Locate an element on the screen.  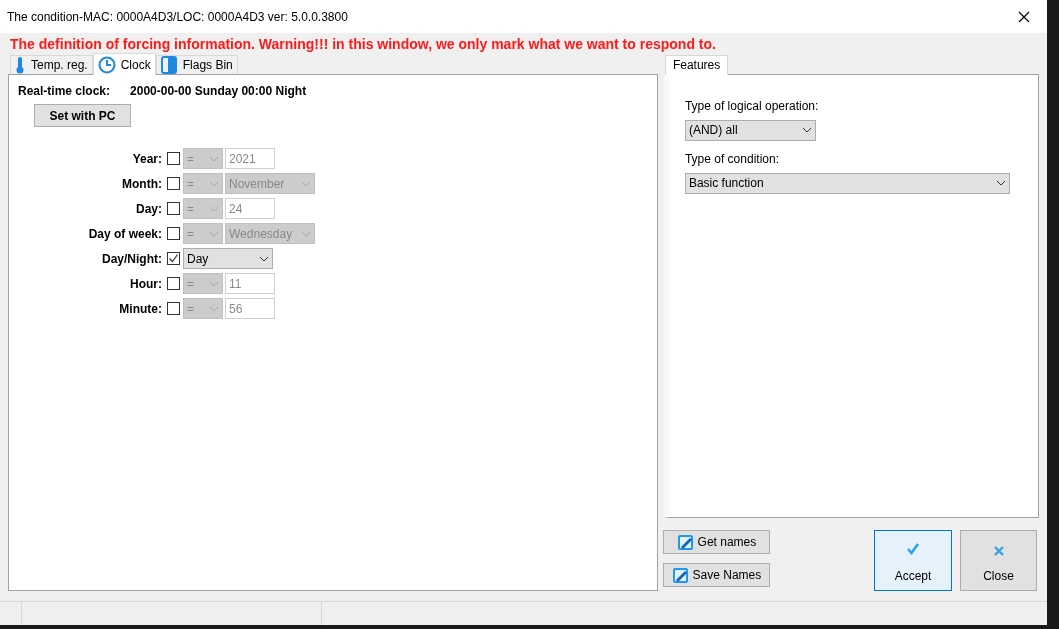
set-with-pc-button: Set with PC is located at coordinates (82, 115).